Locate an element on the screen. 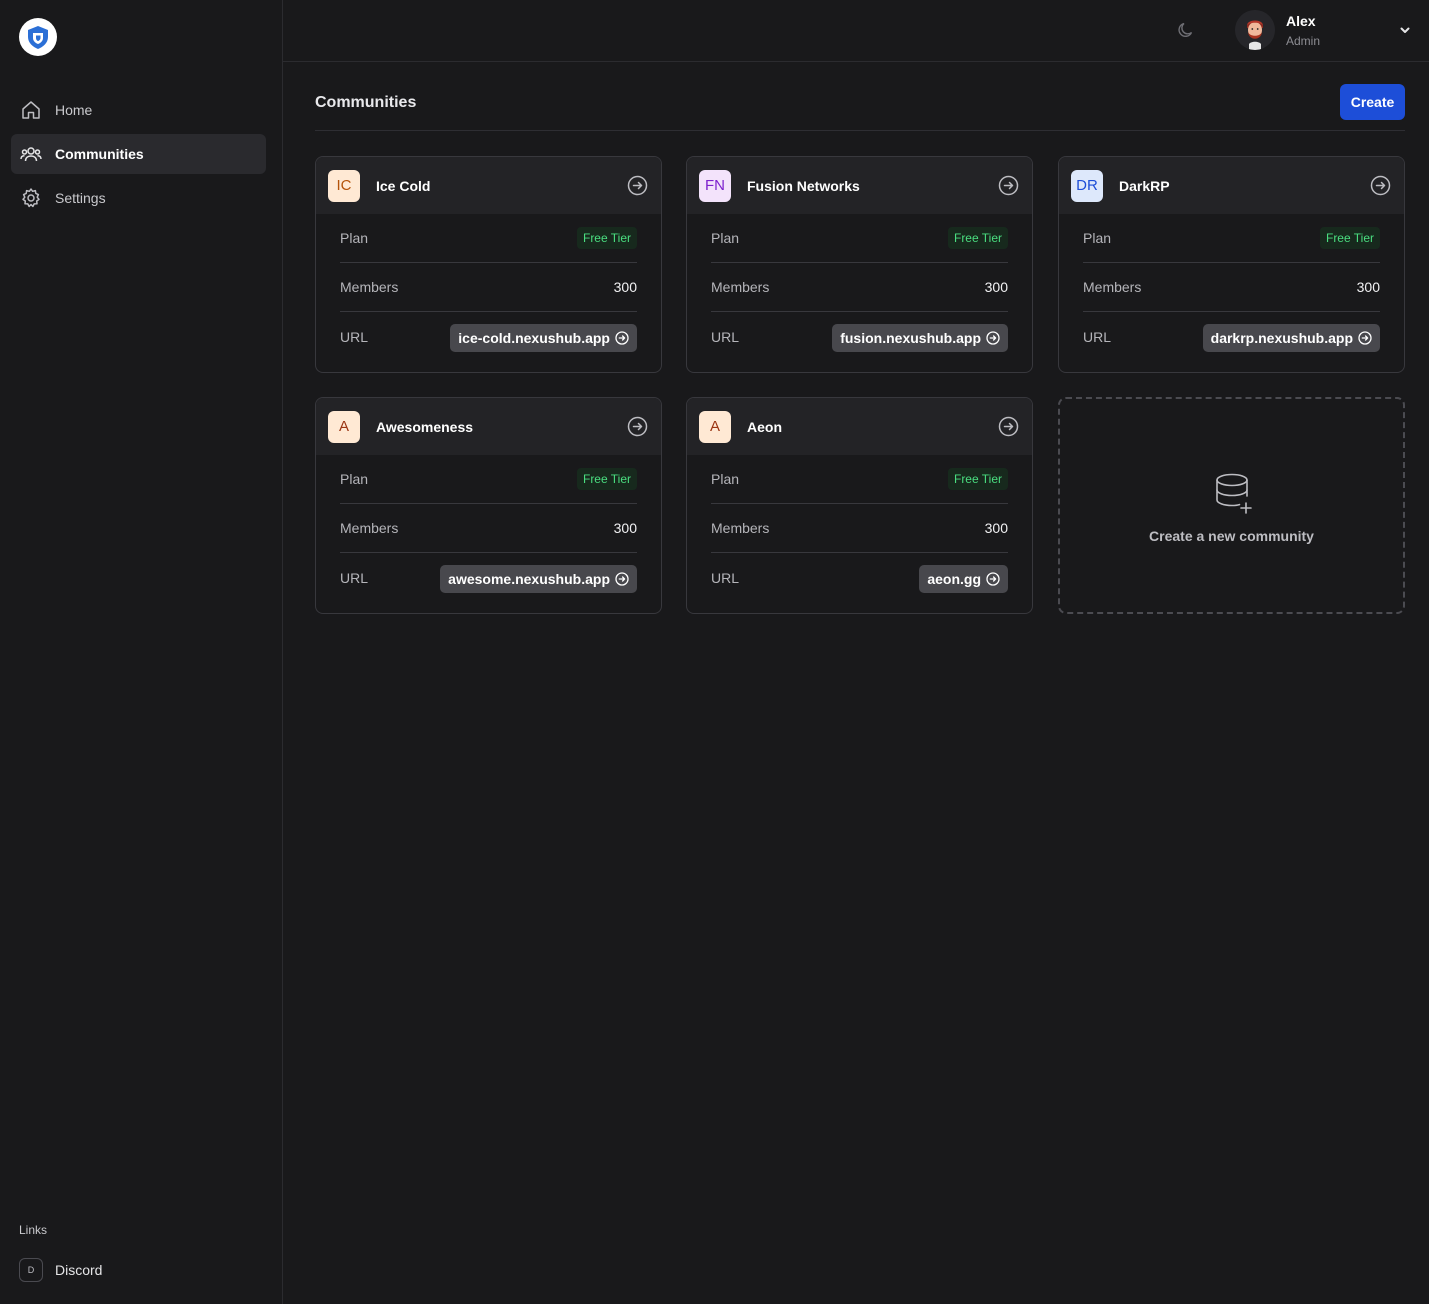 The width and height of the screenshot is (1429, 1304). community-name: Aeon is located at coordinates (764, 426).